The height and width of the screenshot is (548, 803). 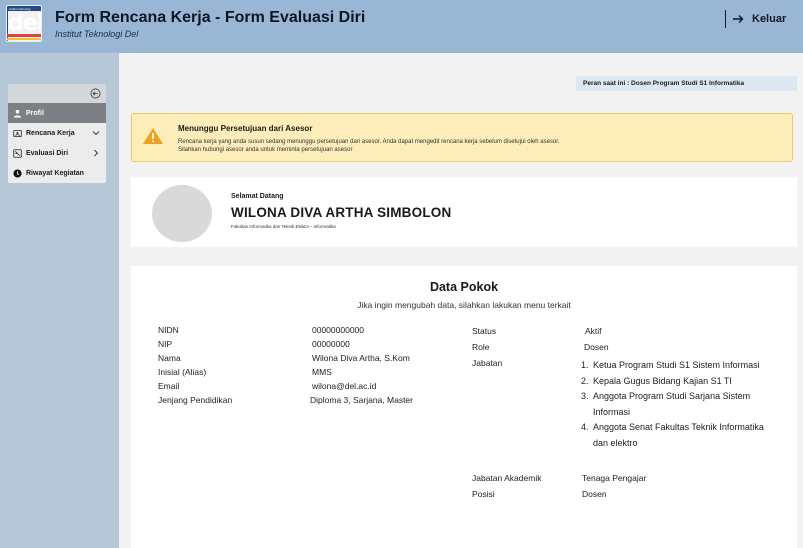 What do you see at coordinates (481, 347) in the screenshot?
I see `field-label-role: Role` at bounding box center [481, 347].